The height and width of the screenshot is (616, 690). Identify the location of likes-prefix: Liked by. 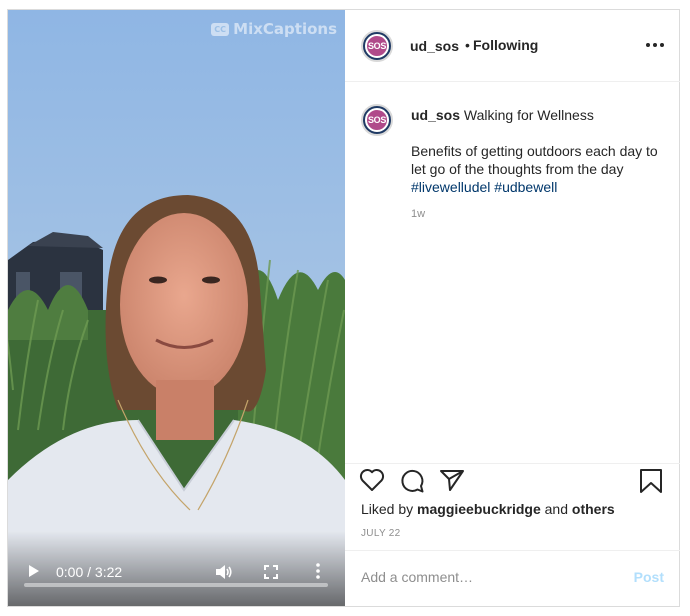
(387, 509).